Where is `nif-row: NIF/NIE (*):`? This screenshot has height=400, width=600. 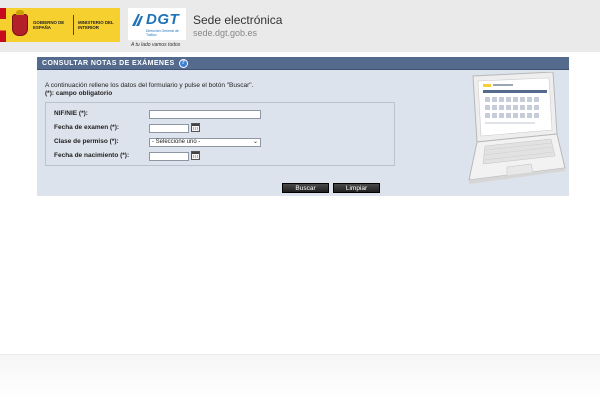 nif-row: NIF/NIE (*): is located at coordinates (220, 114).